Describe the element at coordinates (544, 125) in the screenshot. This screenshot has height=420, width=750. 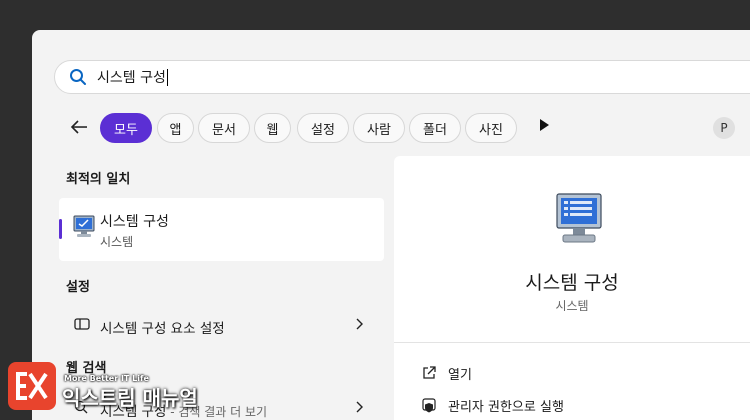
I see `more-filters-play-icon` at that location.